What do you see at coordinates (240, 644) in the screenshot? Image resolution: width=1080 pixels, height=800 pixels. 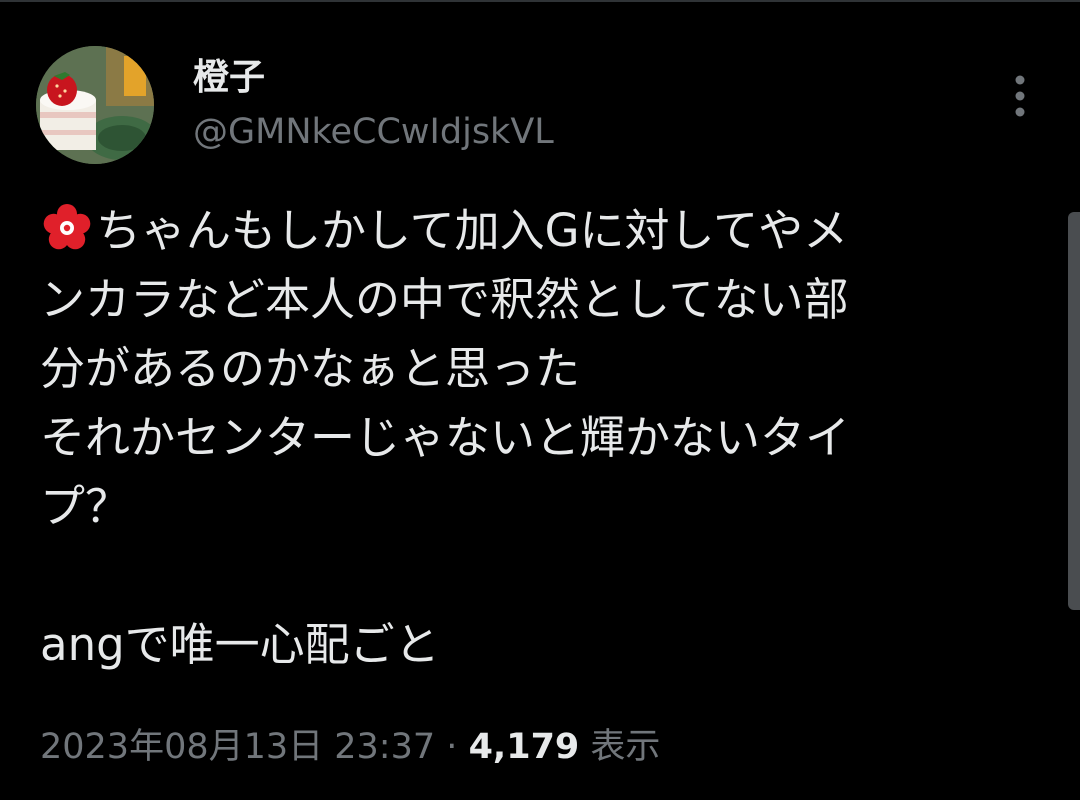 I see `post-text-line: angで唯一心配ごと` at bounding box center [240, 644].